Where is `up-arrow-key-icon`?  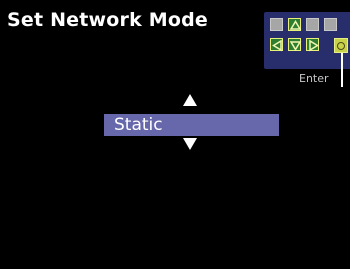
up-arrow-key-icon is located at coordinates (295, 24).